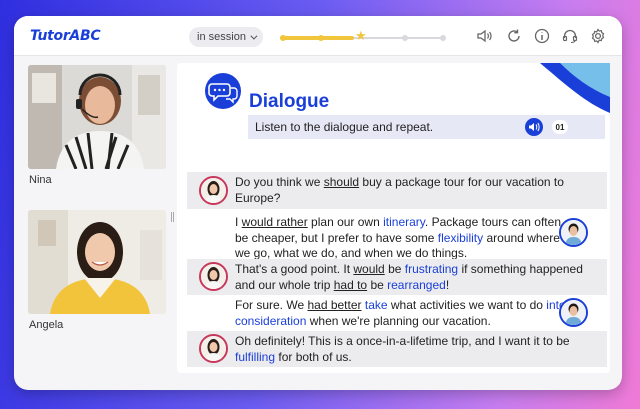 This screenshot has height=409, width=640. Describe the element at coordinates (560, 127) in the screenshot. I see `track-number: 01` at that location.